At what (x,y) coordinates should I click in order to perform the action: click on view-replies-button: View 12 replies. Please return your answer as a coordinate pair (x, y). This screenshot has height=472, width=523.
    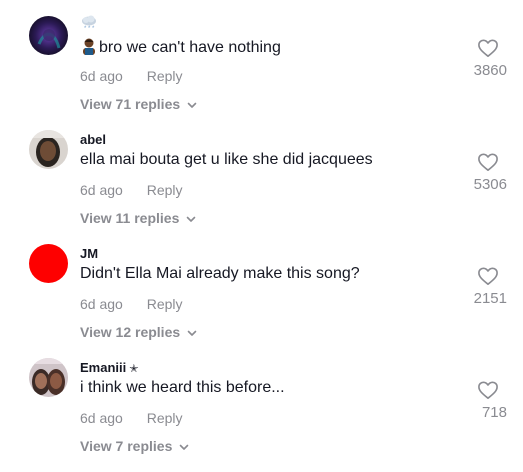
    Looking at the image, I should click on (139, 332).